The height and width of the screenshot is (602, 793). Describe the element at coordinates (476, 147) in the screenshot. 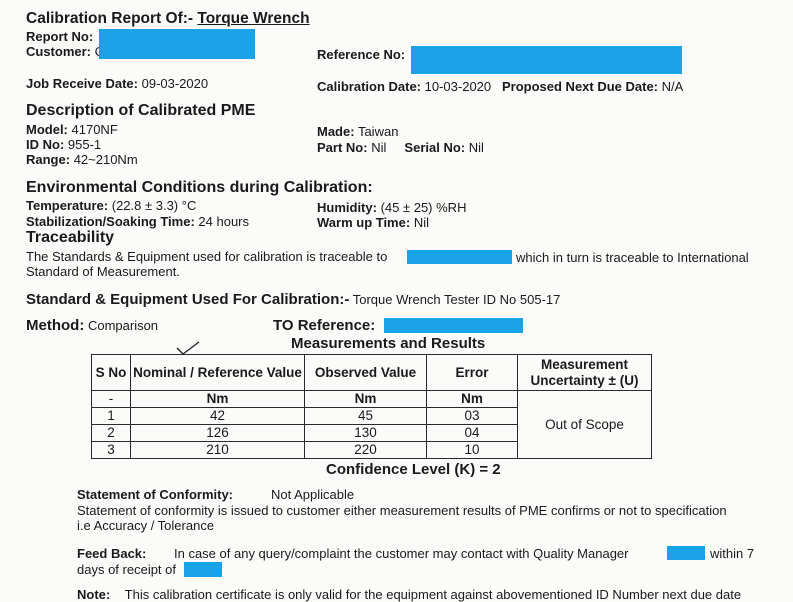

I see `serial-value: Nil` at that location.